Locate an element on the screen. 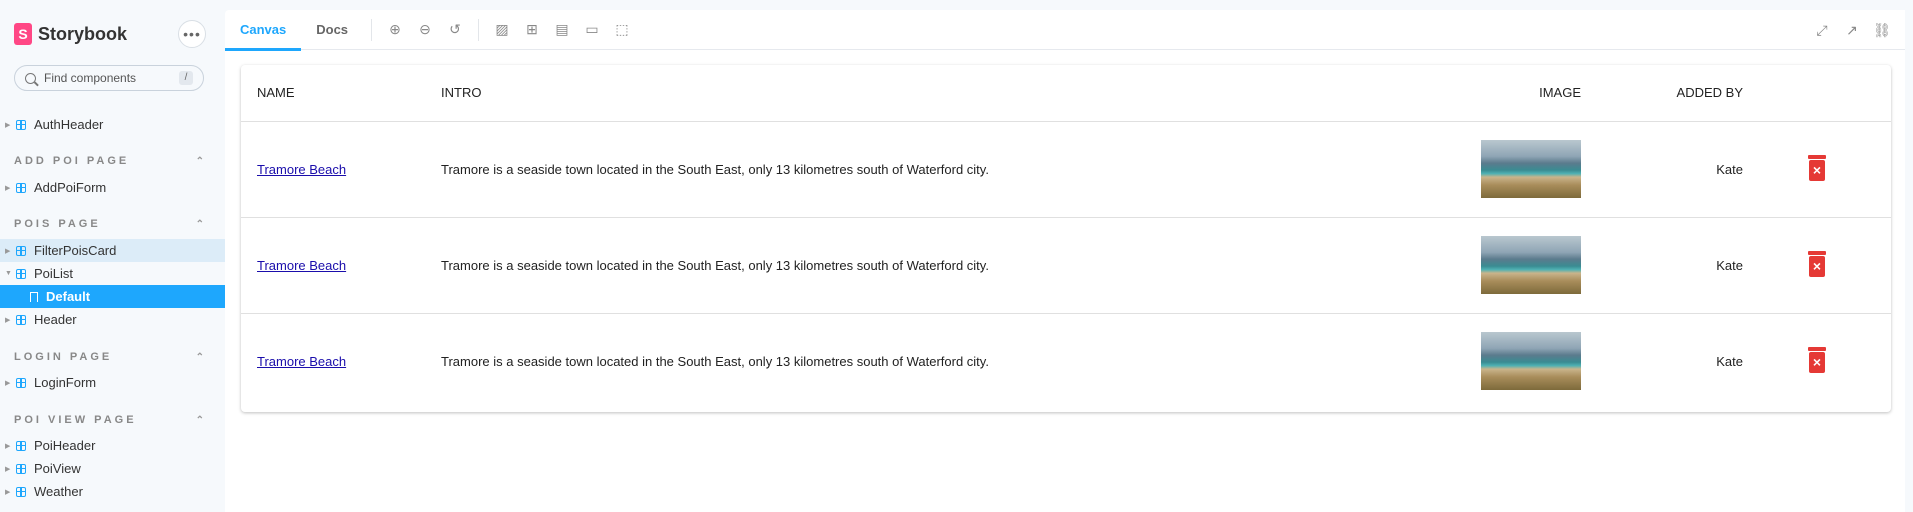 The width and height of the screenshot is (1913, 512). sidebar-item-authheader: ▶ AuthHeader is located at coordinates (112, 124).